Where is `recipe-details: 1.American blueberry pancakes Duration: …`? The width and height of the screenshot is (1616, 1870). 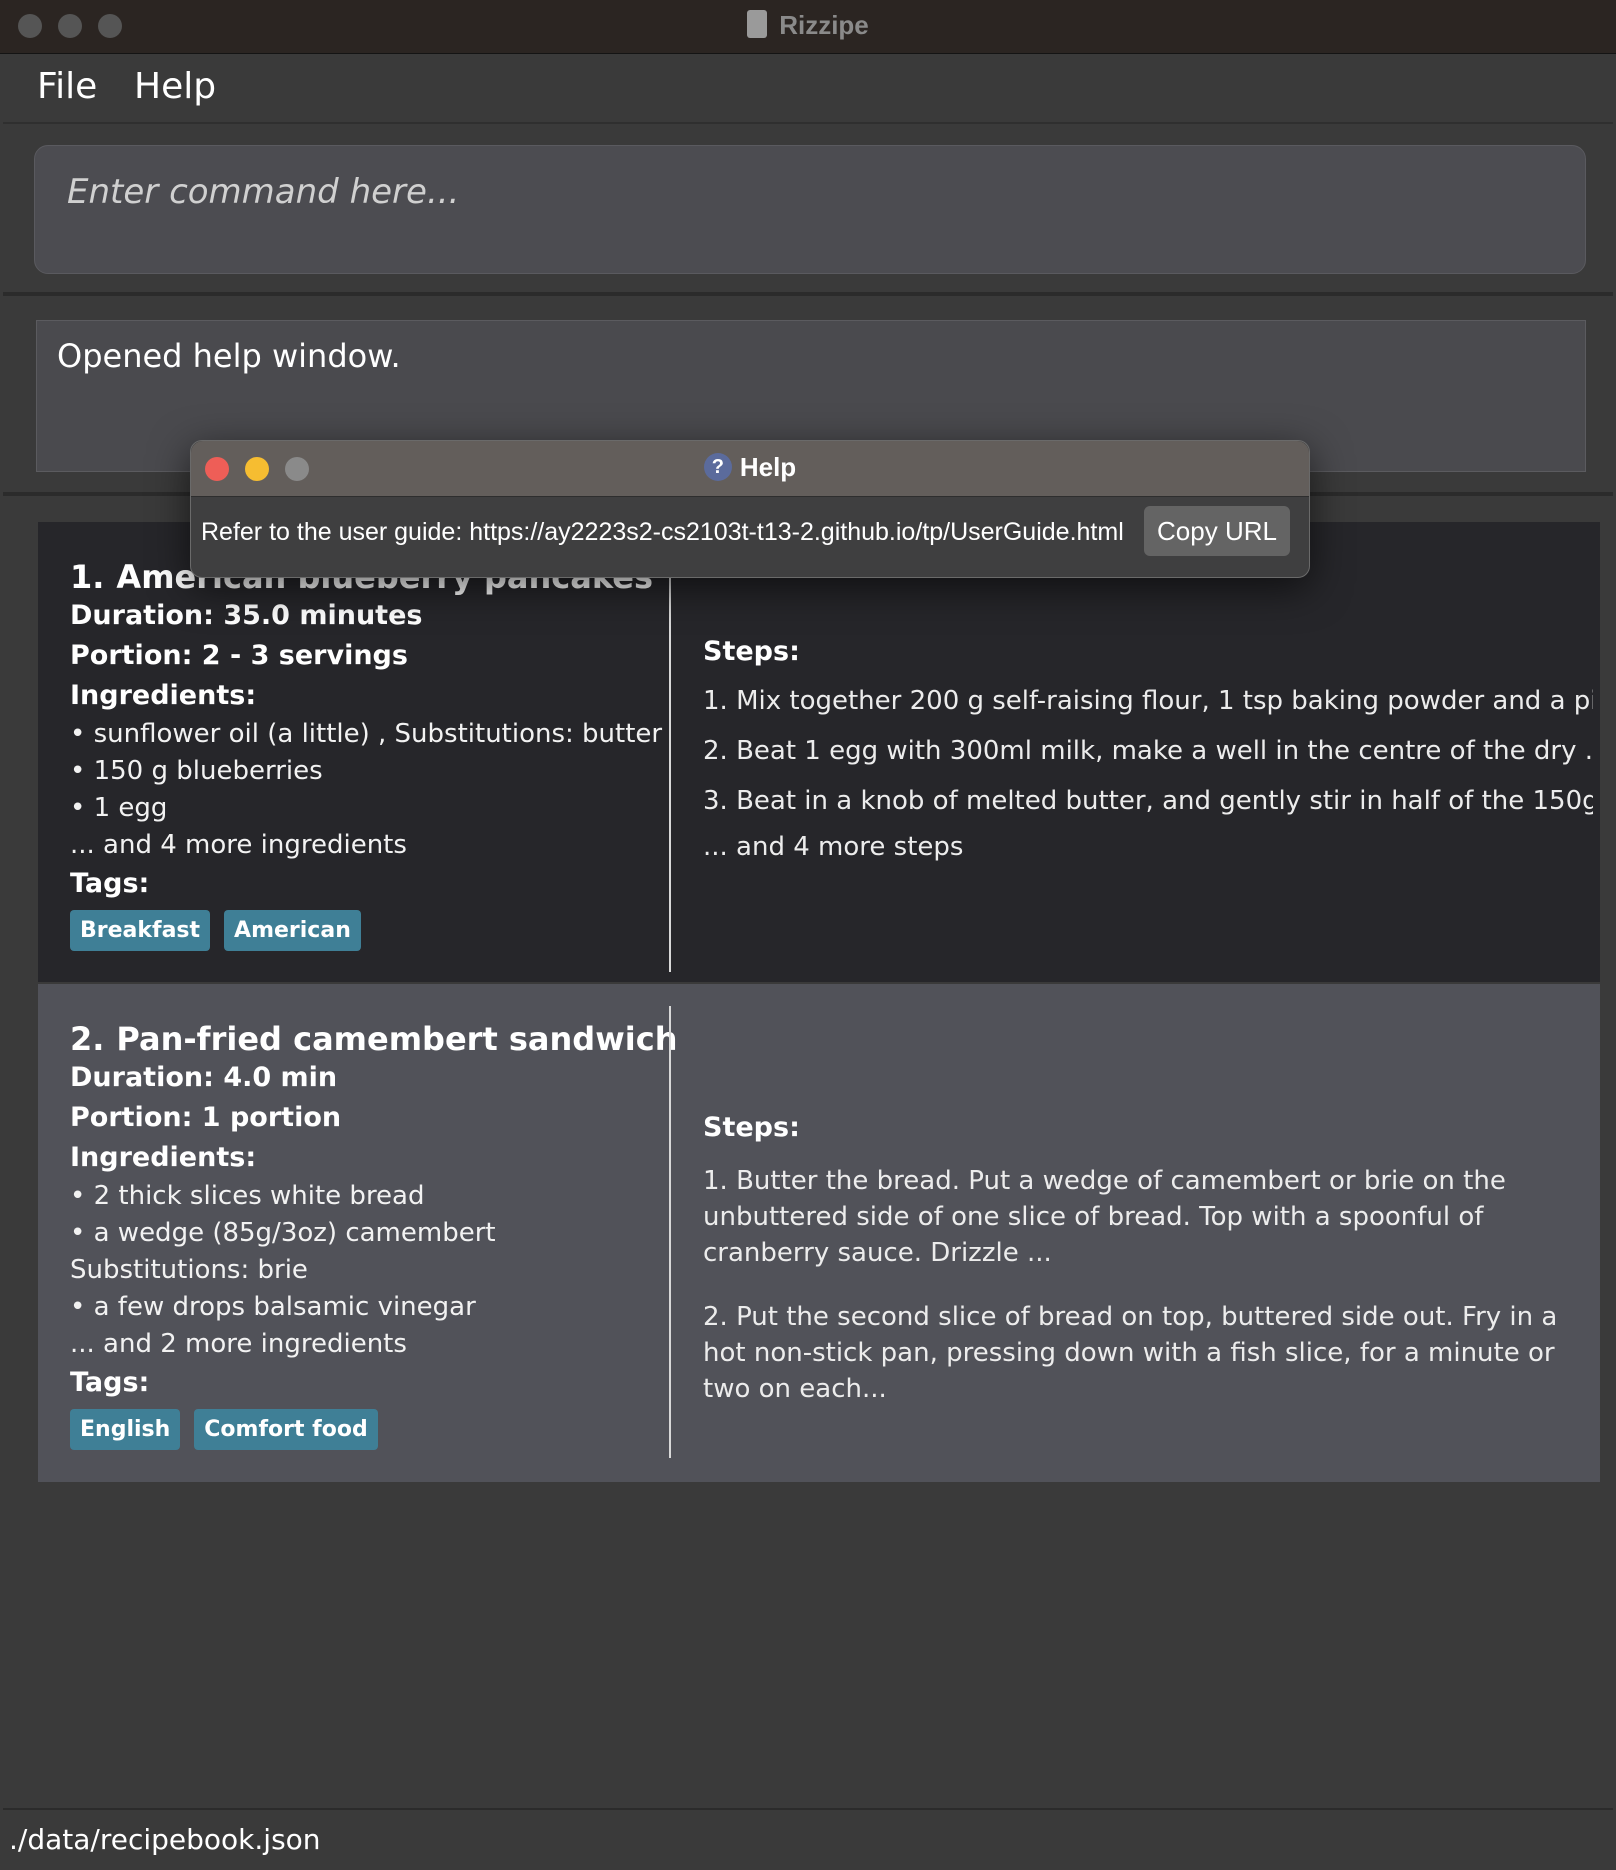
recipe-details: 1.American blueberry pancakes Duration: … is located at coordinates (366, 754).